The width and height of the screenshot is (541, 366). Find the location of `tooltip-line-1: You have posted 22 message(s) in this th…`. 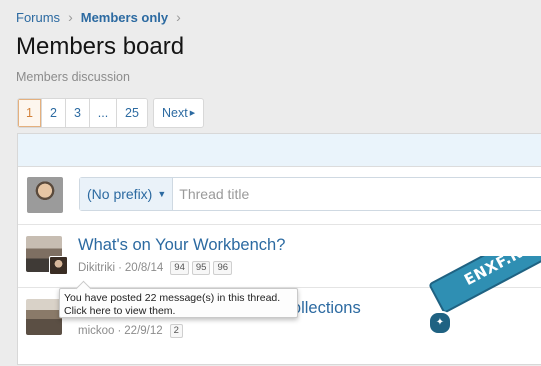

tooltip-line-1: You have posted 22 message(s) in this th… is located at coordinates (172, 298).